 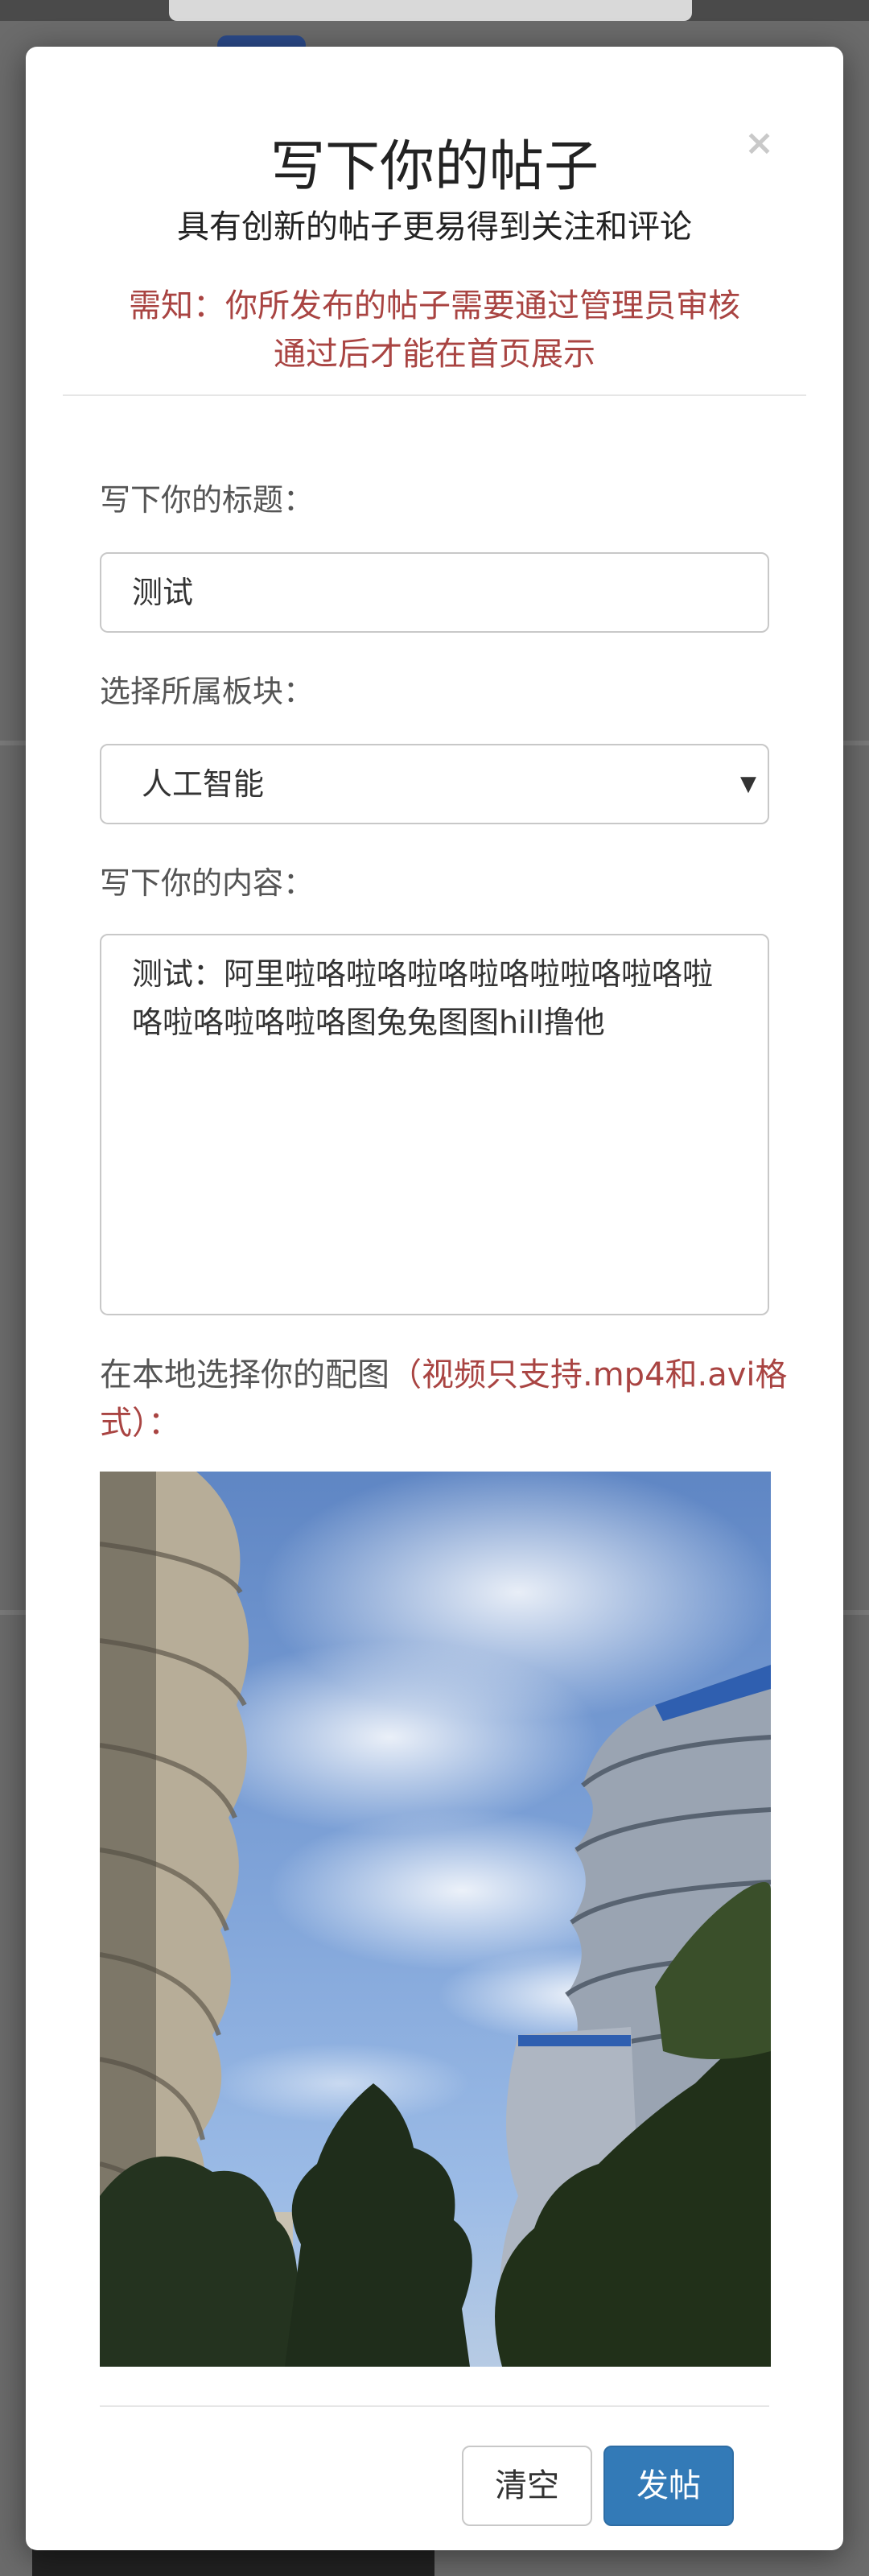 What do you see at coordinates (244, 1374) in the screenshot?
I see `image-picker-label-text: 在本地选择你的配图` at bounding box center [244, 1374].